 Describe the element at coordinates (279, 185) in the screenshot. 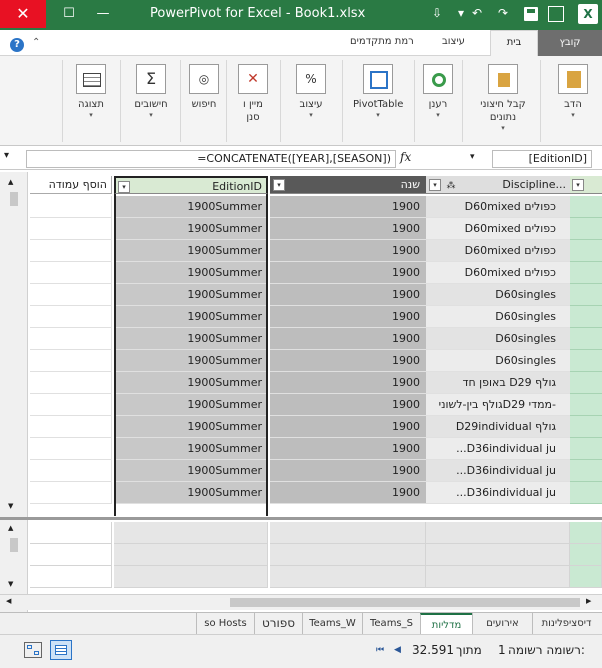

I see `year-filter-icon: ▾` at that location.